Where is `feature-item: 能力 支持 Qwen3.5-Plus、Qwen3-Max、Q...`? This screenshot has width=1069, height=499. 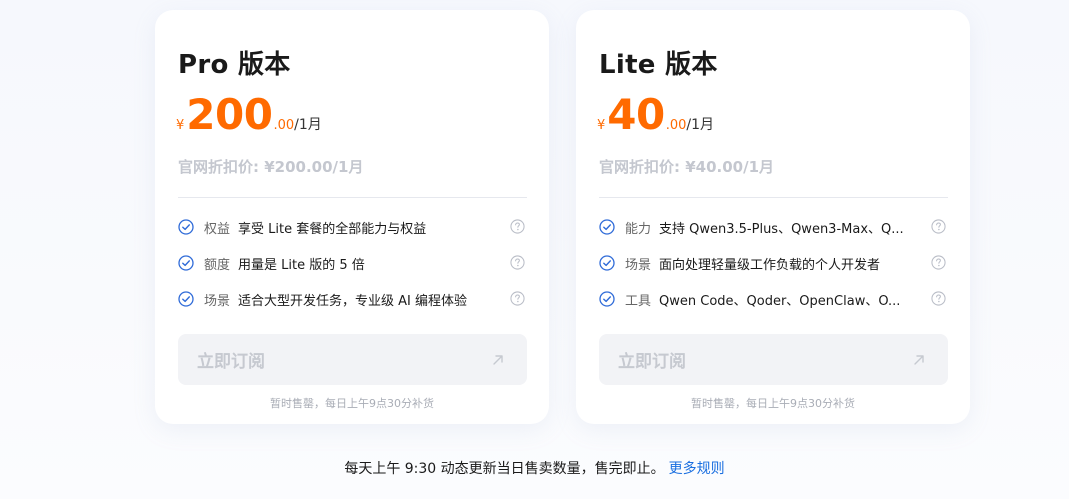
feature-item: 能力 支持 Qwen3.5-Plus、Qwen3-Max、Q... is located at coordinates (773, 234).